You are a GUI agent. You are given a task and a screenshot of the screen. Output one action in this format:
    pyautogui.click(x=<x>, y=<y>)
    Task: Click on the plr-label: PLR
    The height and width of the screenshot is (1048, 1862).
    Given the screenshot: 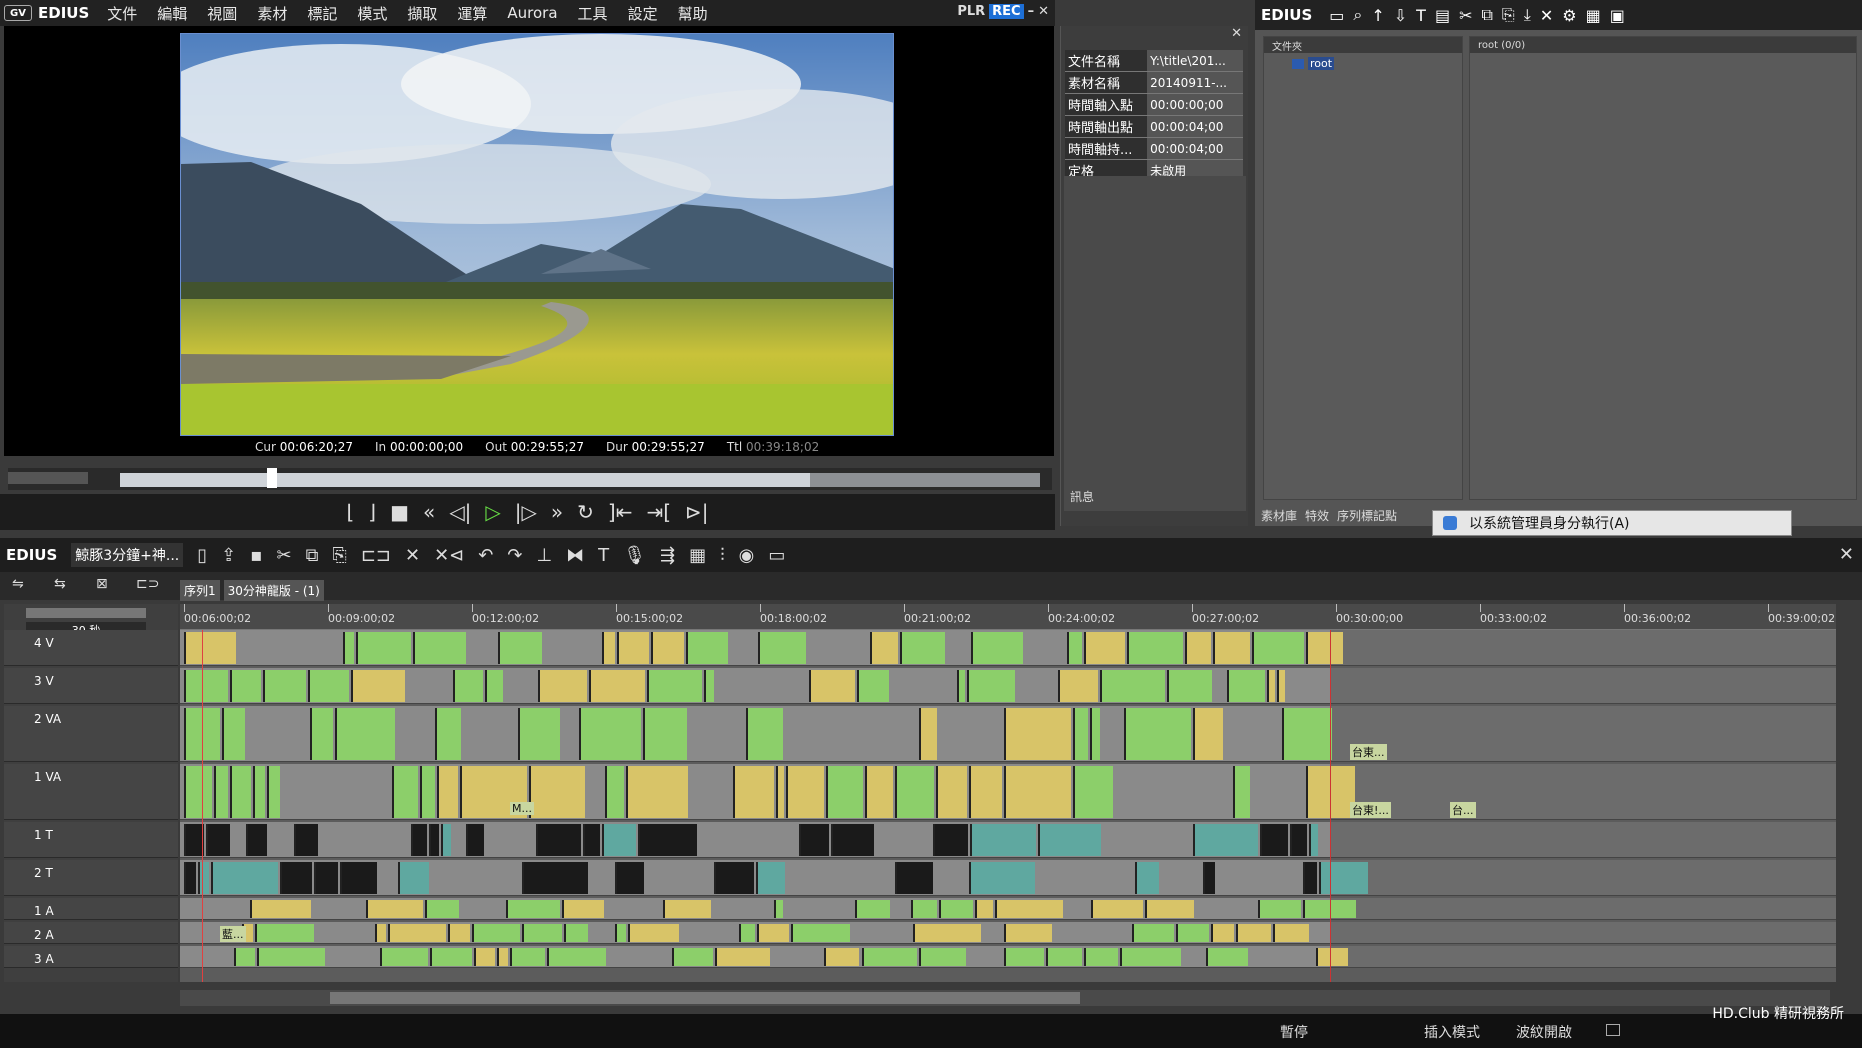 What is the action you would take?
    pyautogui.click(x=971, y=11)
    